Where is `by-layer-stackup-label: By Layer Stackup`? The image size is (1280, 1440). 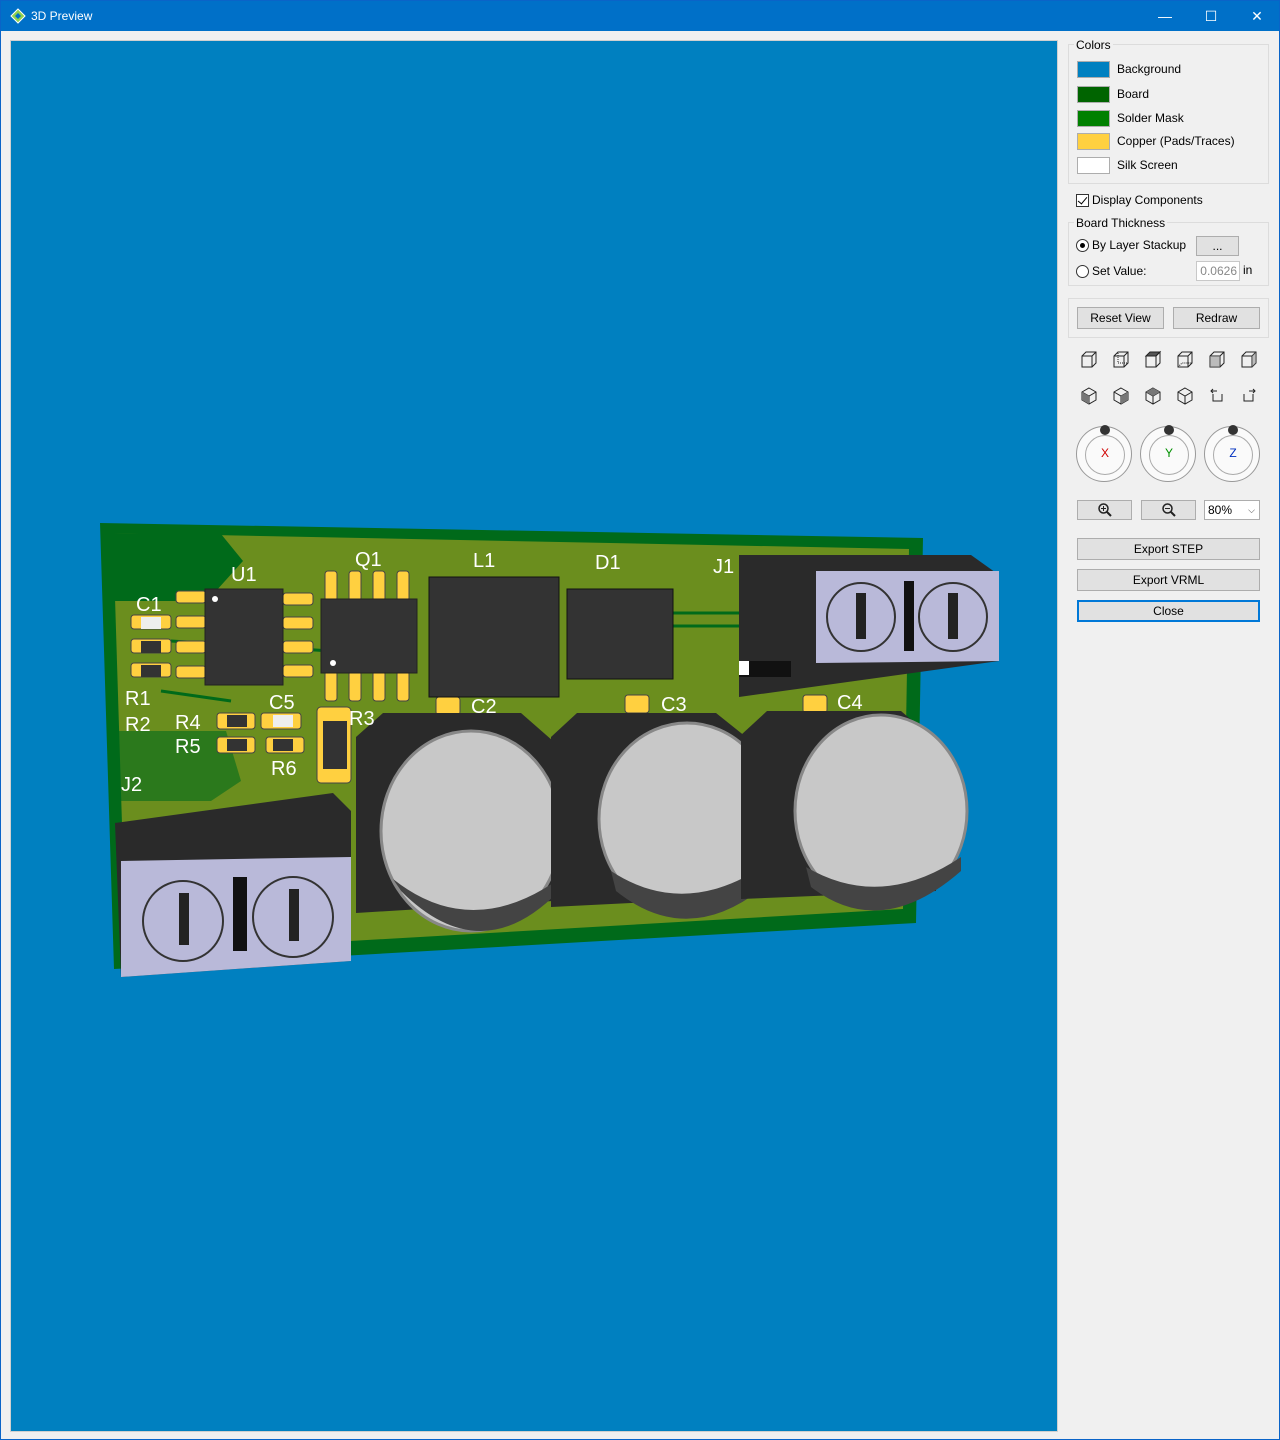 by-layer-stackup-label: By Layer Stackup is located at coordinates (1139, 245).